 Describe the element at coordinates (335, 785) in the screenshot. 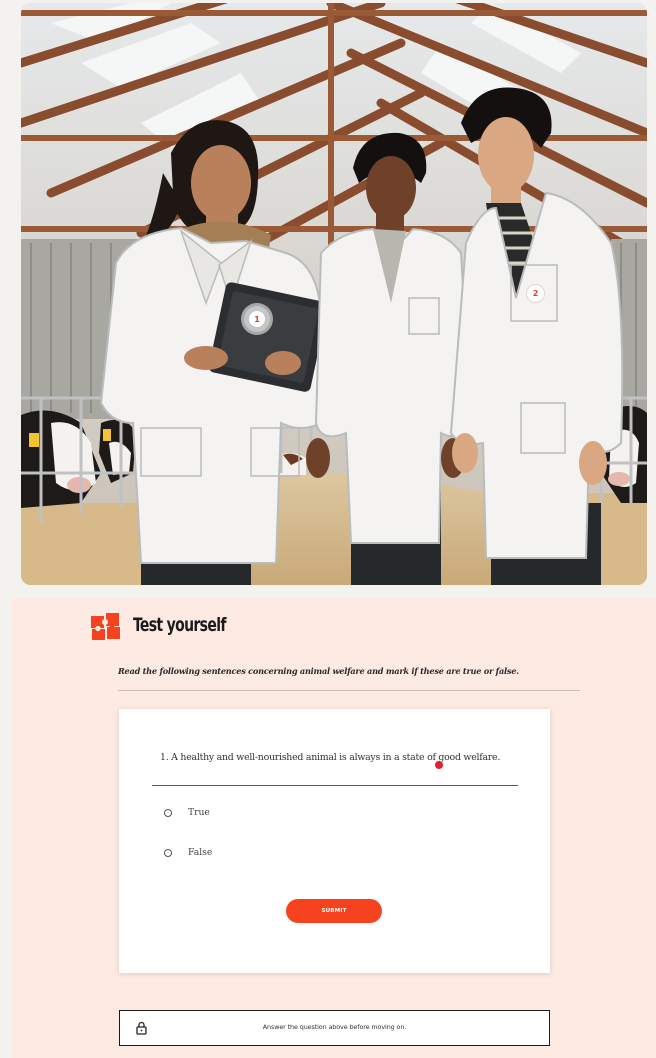

I see `question-divider` at that location.